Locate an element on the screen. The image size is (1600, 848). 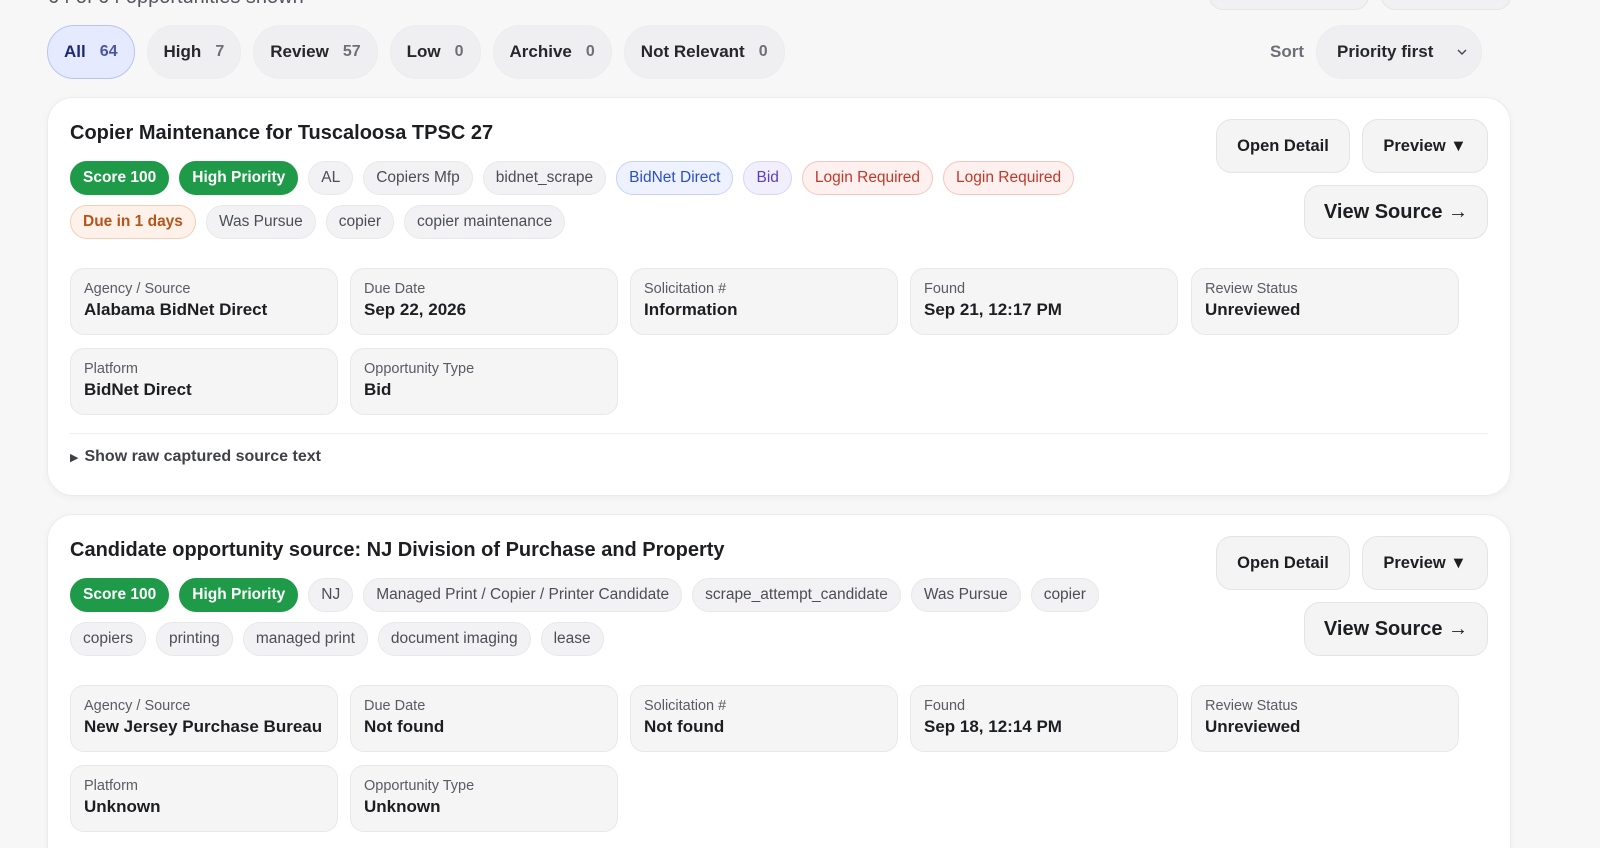
filter-not-relevant: Not Relevant 0 is located at coordinates (704, 52).